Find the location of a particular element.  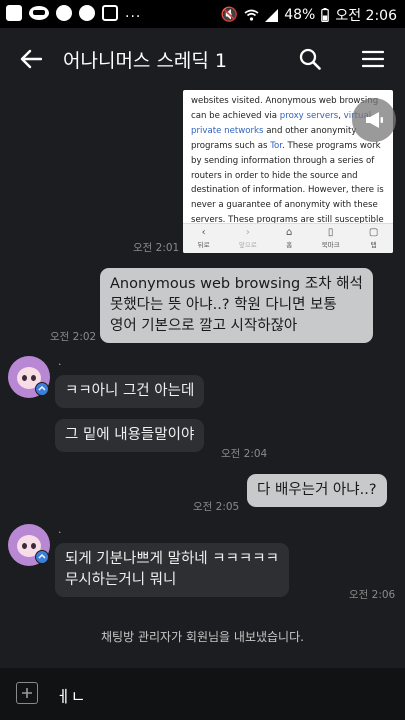

browser-nav-label: 앞으로 is located at coordinates (247, 245).